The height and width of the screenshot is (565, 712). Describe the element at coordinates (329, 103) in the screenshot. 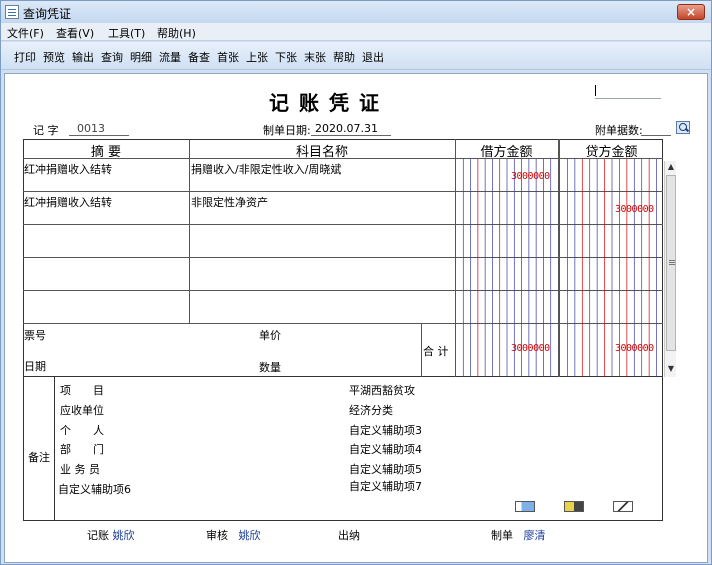

I see `voucher-title: 记账凭证` at that location.